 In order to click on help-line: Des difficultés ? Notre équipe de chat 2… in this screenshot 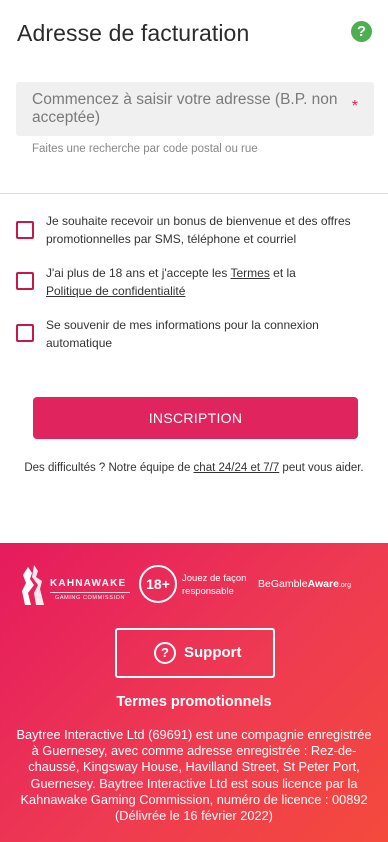, I will do `click(194, 468)`.